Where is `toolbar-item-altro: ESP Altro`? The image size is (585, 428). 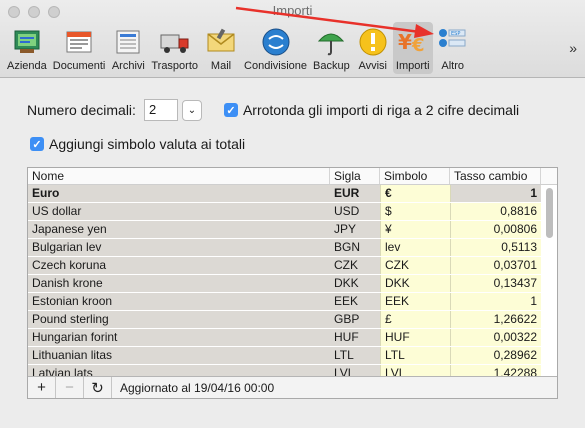 toolbar-item-altro: ESP Altro is located at coordinates (453, 48).